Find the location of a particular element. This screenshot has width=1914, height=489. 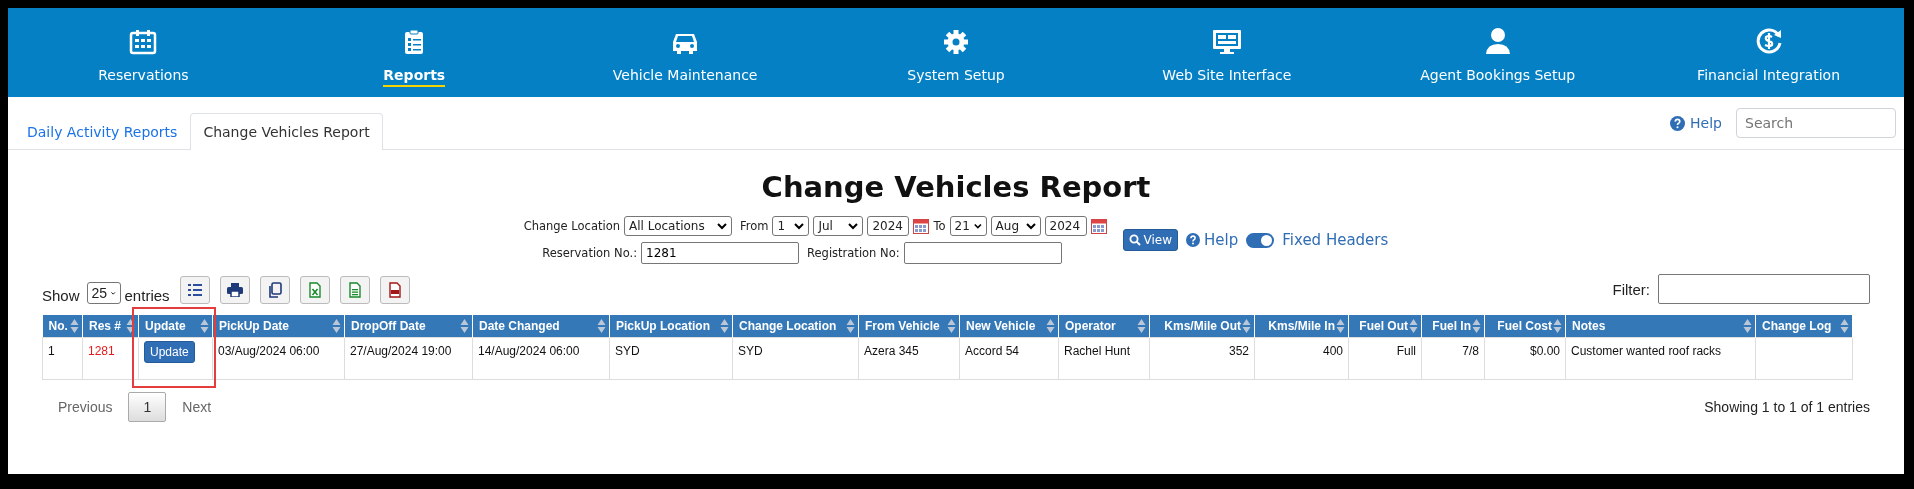

pdf-button is located at coordinates (394, 290).